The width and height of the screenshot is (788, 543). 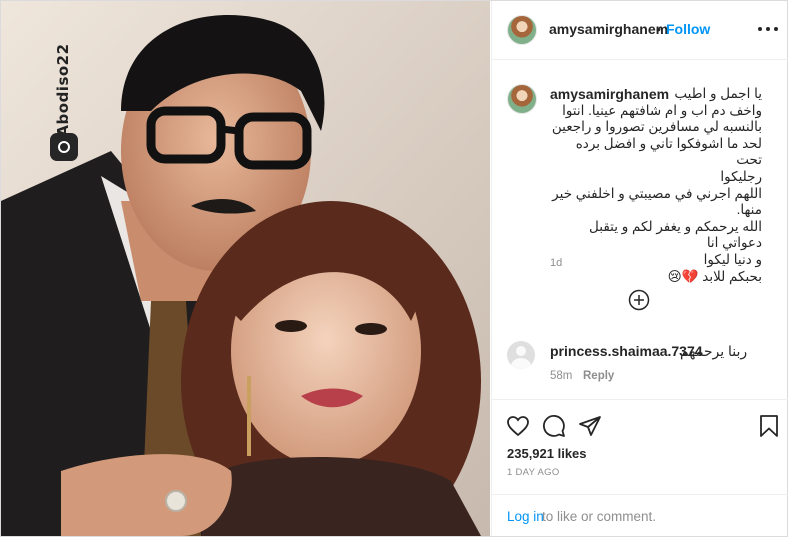 I want to click on watermark-text: Abodiso22, so click(x=63, y=90).